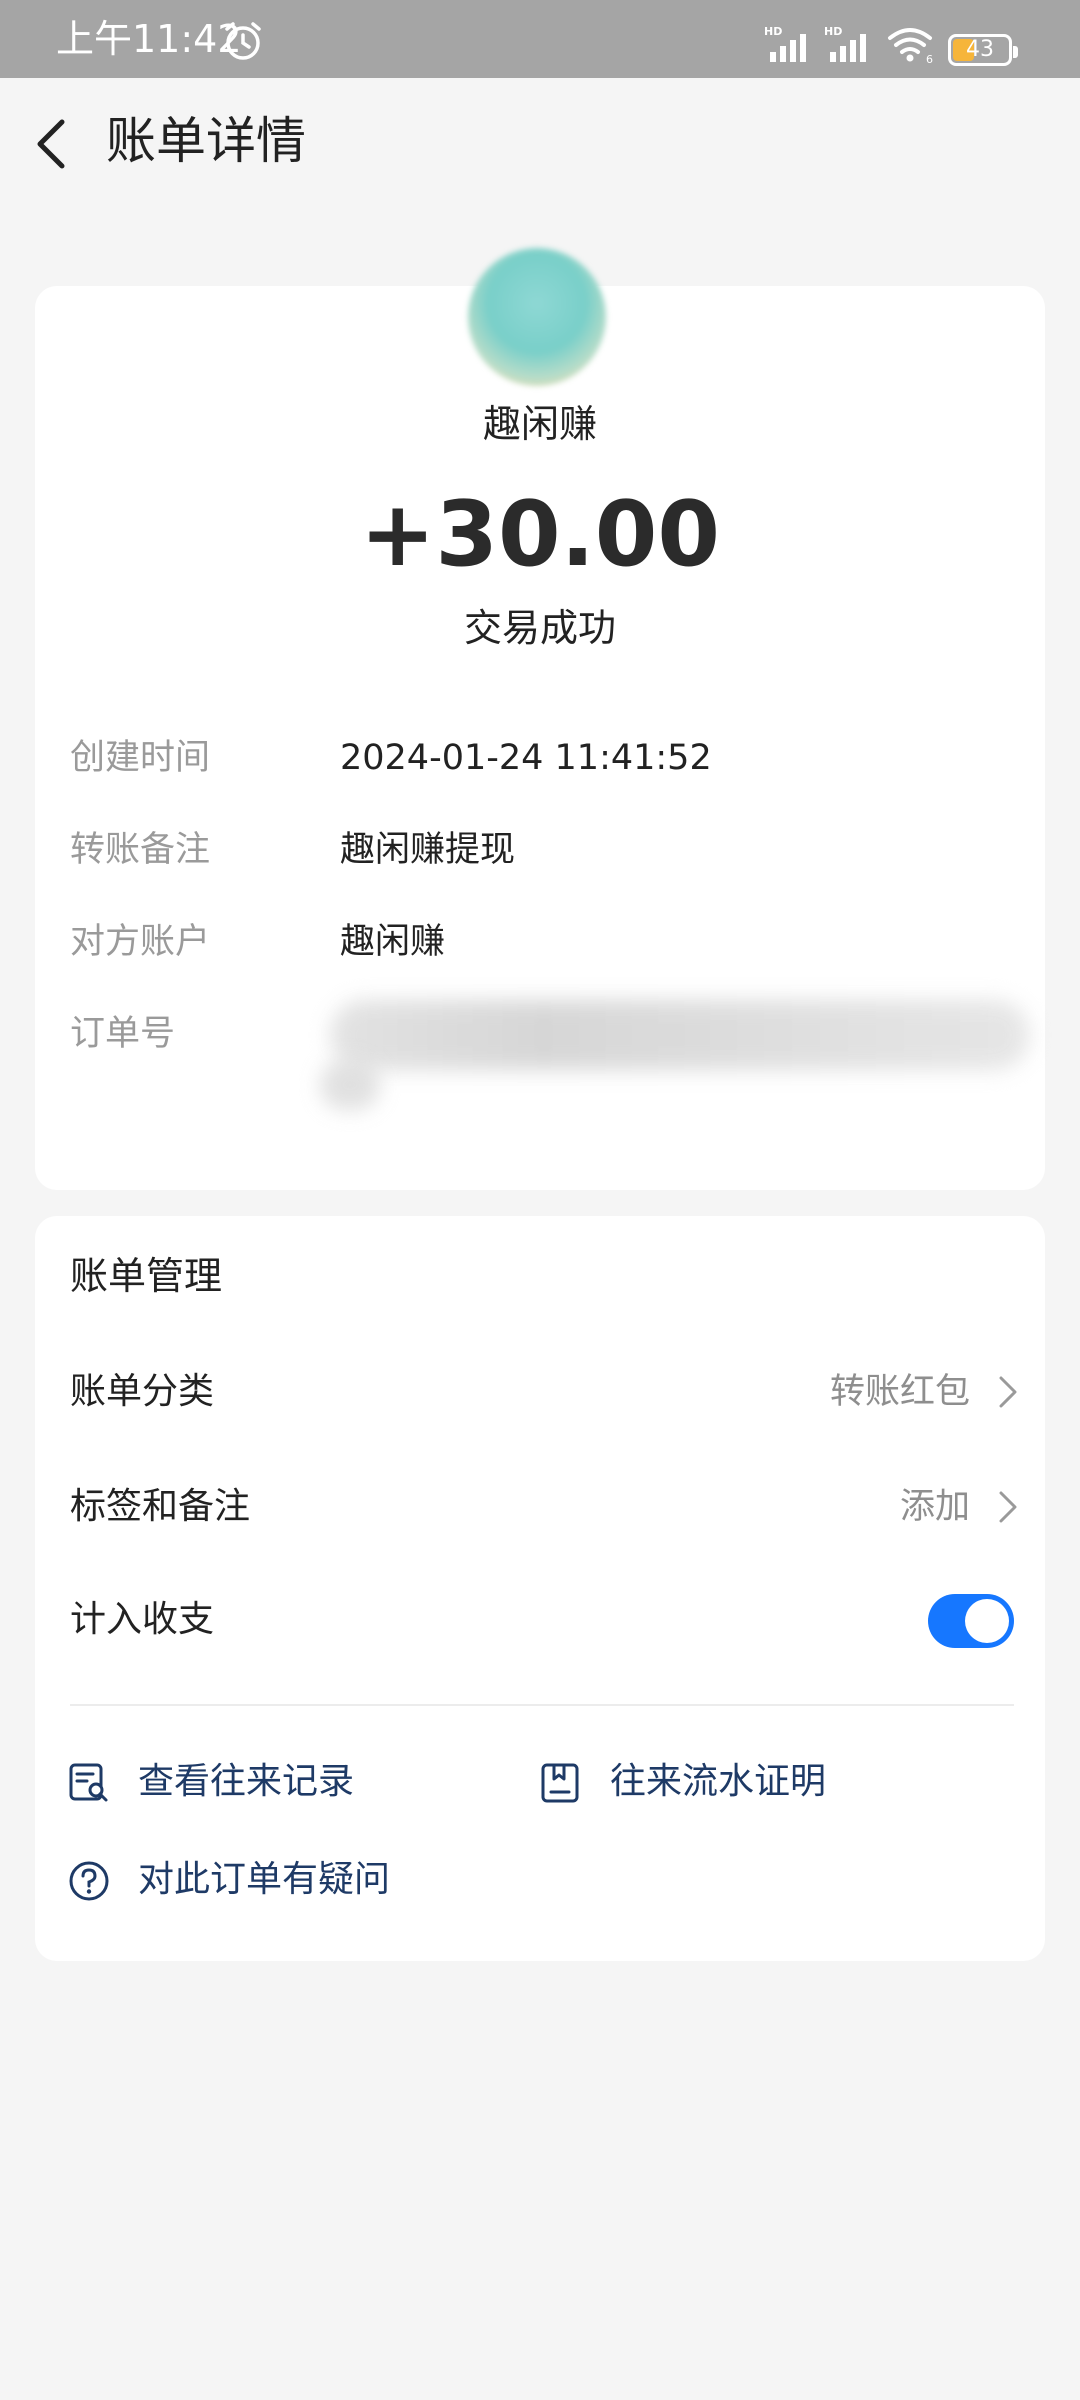 The height and width of the screenshot is (2400, 1080). What do you see at coordinates (206, 141) in the screenshot?
I see `page-title: 账单详情` at bounding box center [206, 141].